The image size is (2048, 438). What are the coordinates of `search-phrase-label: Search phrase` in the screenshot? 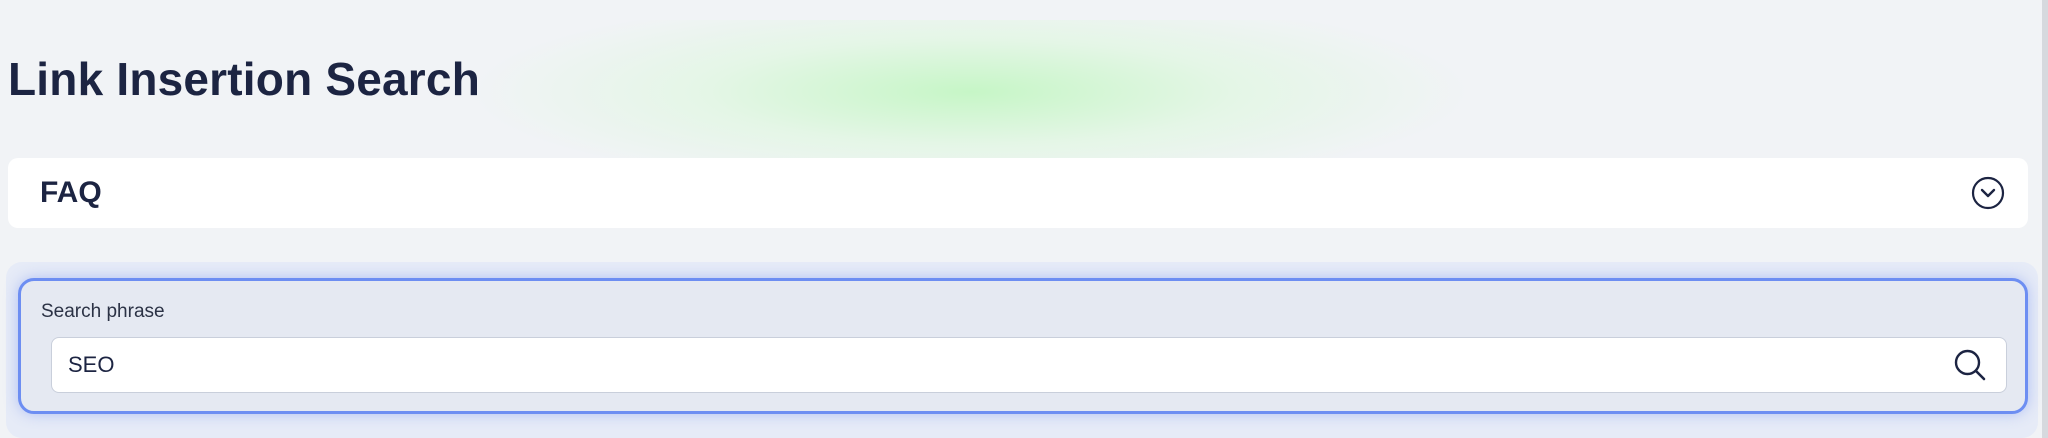 It's located at (103, 311).